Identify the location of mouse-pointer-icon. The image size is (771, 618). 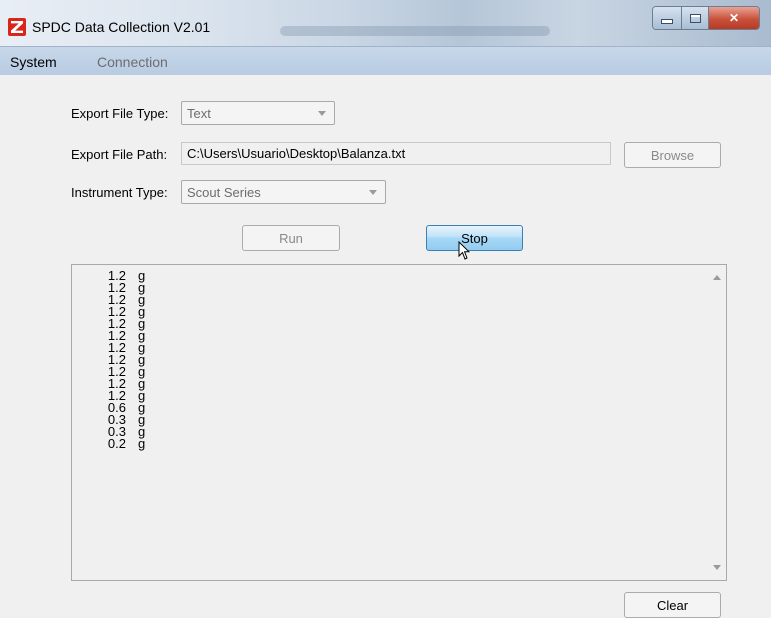
(464, 250).